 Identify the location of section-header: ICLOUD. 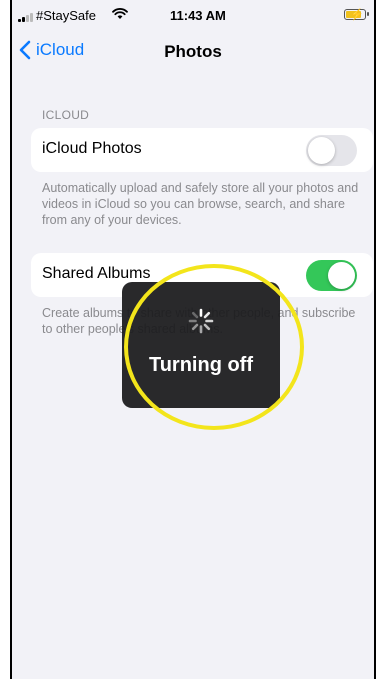
(66, 115).